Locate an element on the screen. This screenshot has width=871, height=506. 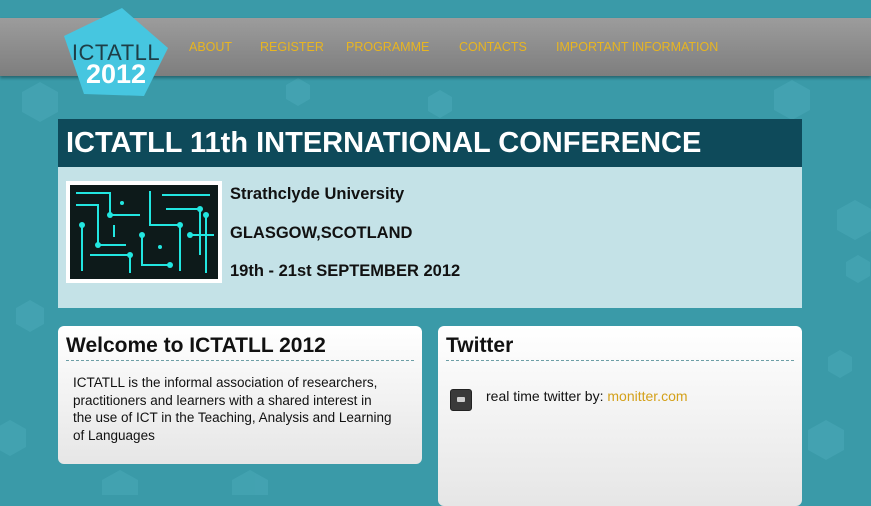
nav-register: REGISTER is located at coordinates (292, 47).